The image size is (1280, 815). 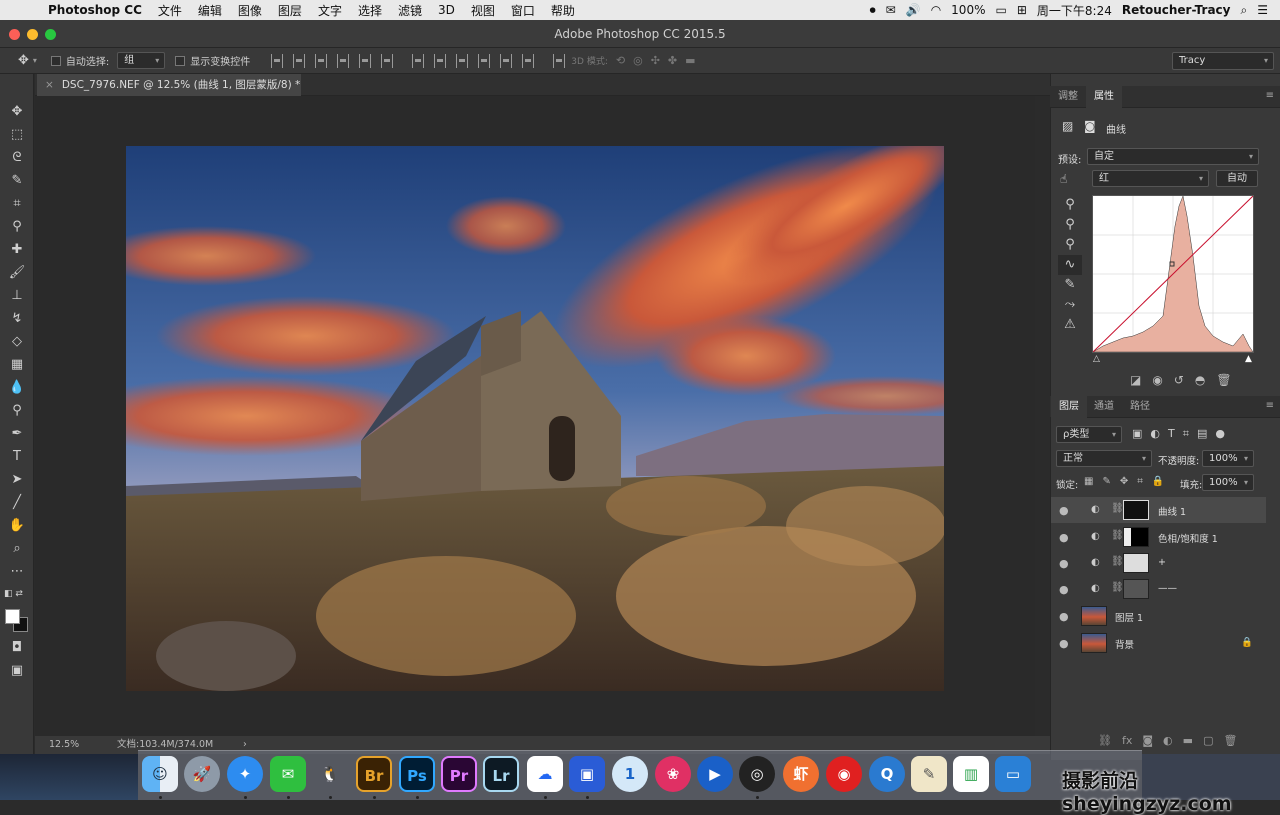 What do you see at coordinates (1069, 407) in the screenshot?
I see `tab-layers: 图层` at bounding box center [1069, 407].